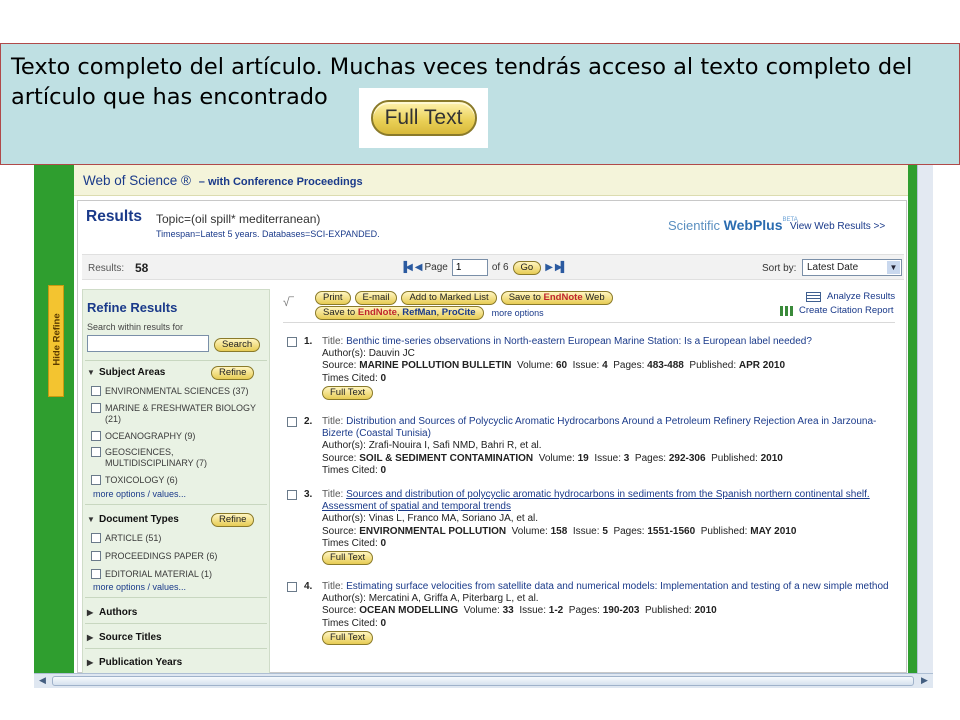 The width and height of the screenshot is (960, 720). I want to click on doctype-option: EDITORIAL MATERIAL (1), so click(176, 574).